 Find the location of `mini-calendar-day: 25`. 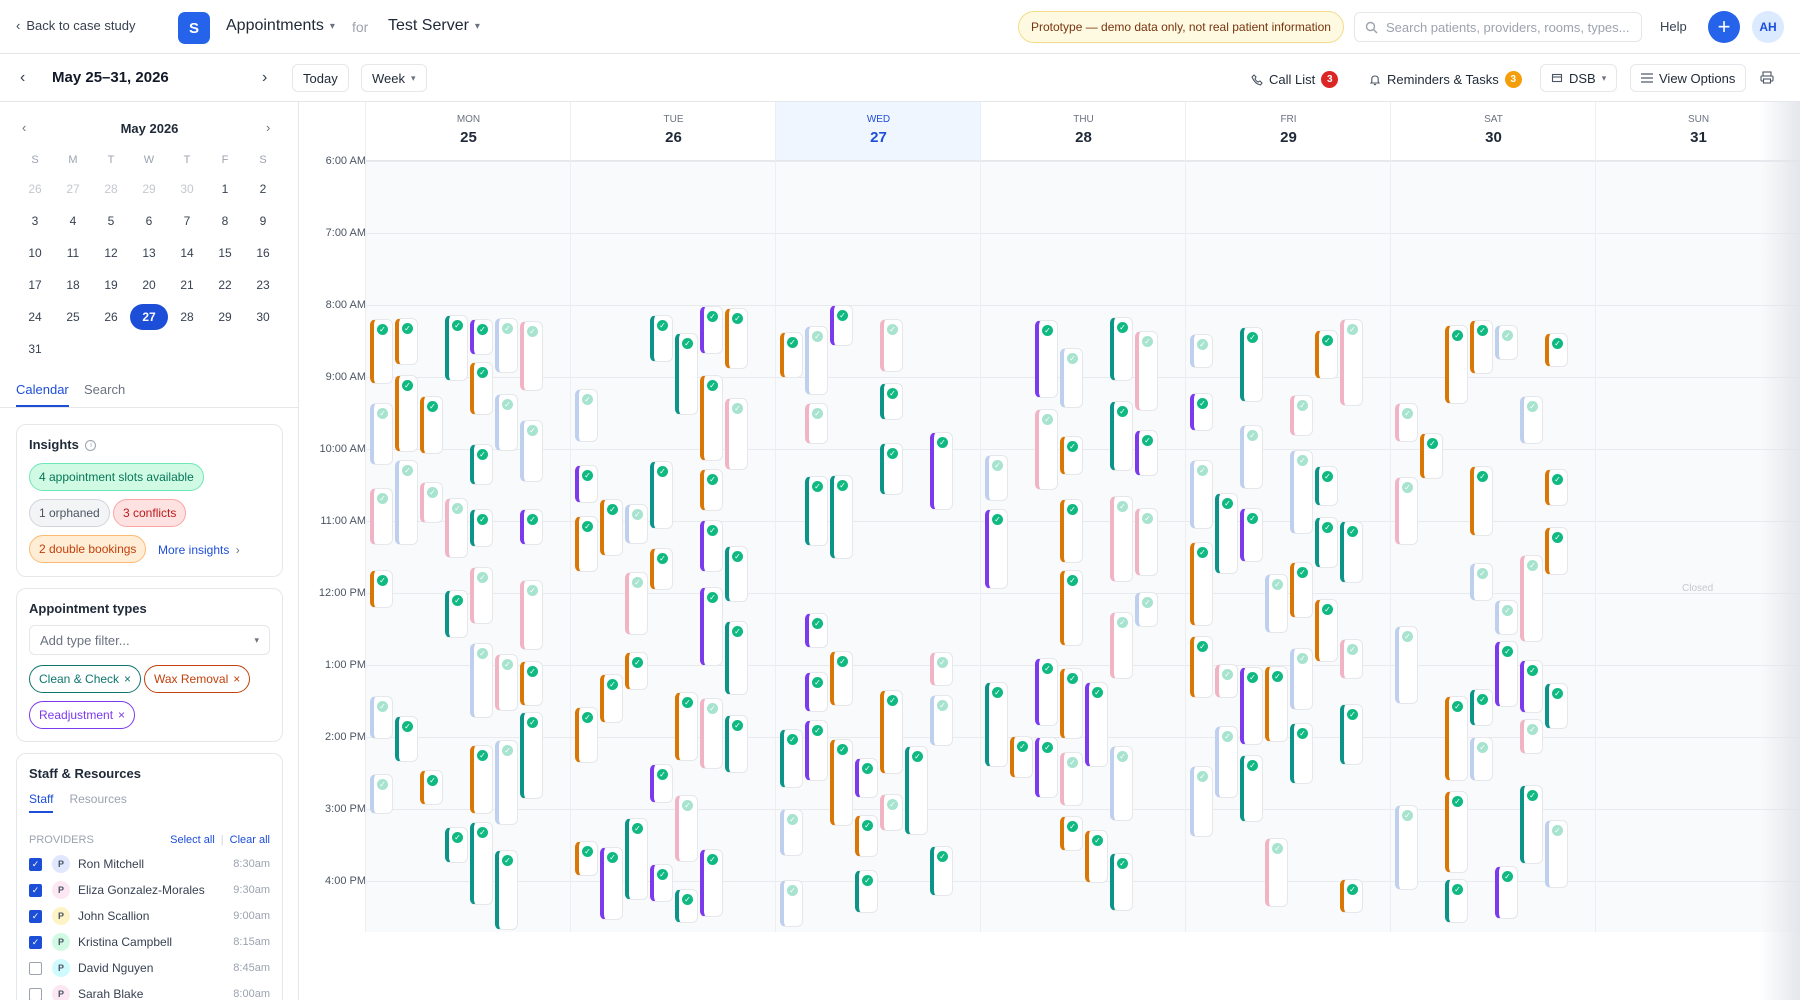

mini-calendar-day: 25 is located at coordinates (73, 317).